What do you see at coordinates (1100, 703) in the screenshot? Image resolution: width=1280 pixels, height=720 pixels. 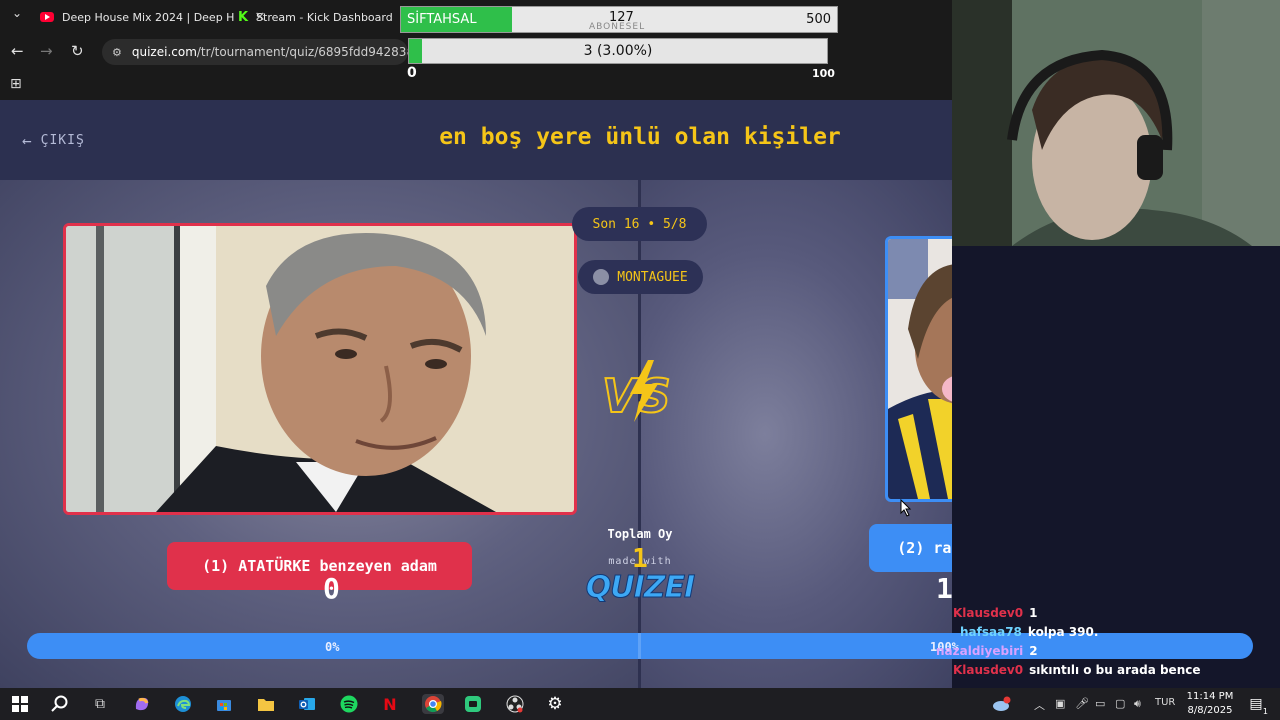 I see `battery-icon: ▭` at bounding box center [1100, 703].